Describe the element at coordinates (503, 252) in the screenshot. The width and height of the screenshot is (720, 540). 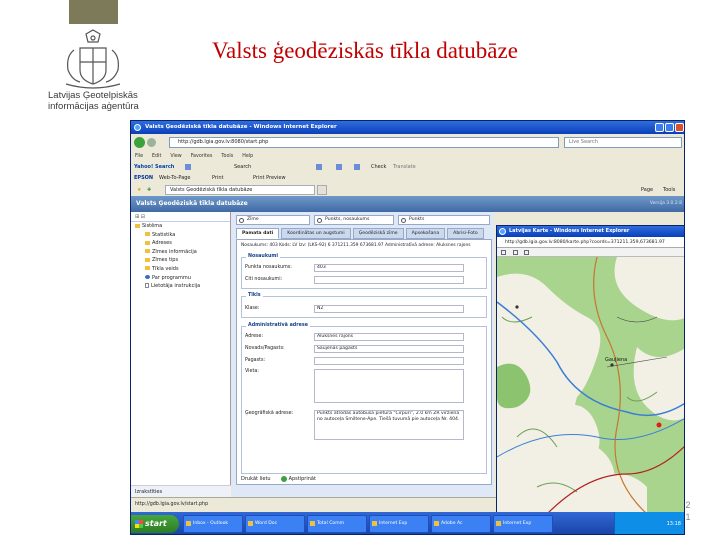
I see `zoom-in-icon` at that location.